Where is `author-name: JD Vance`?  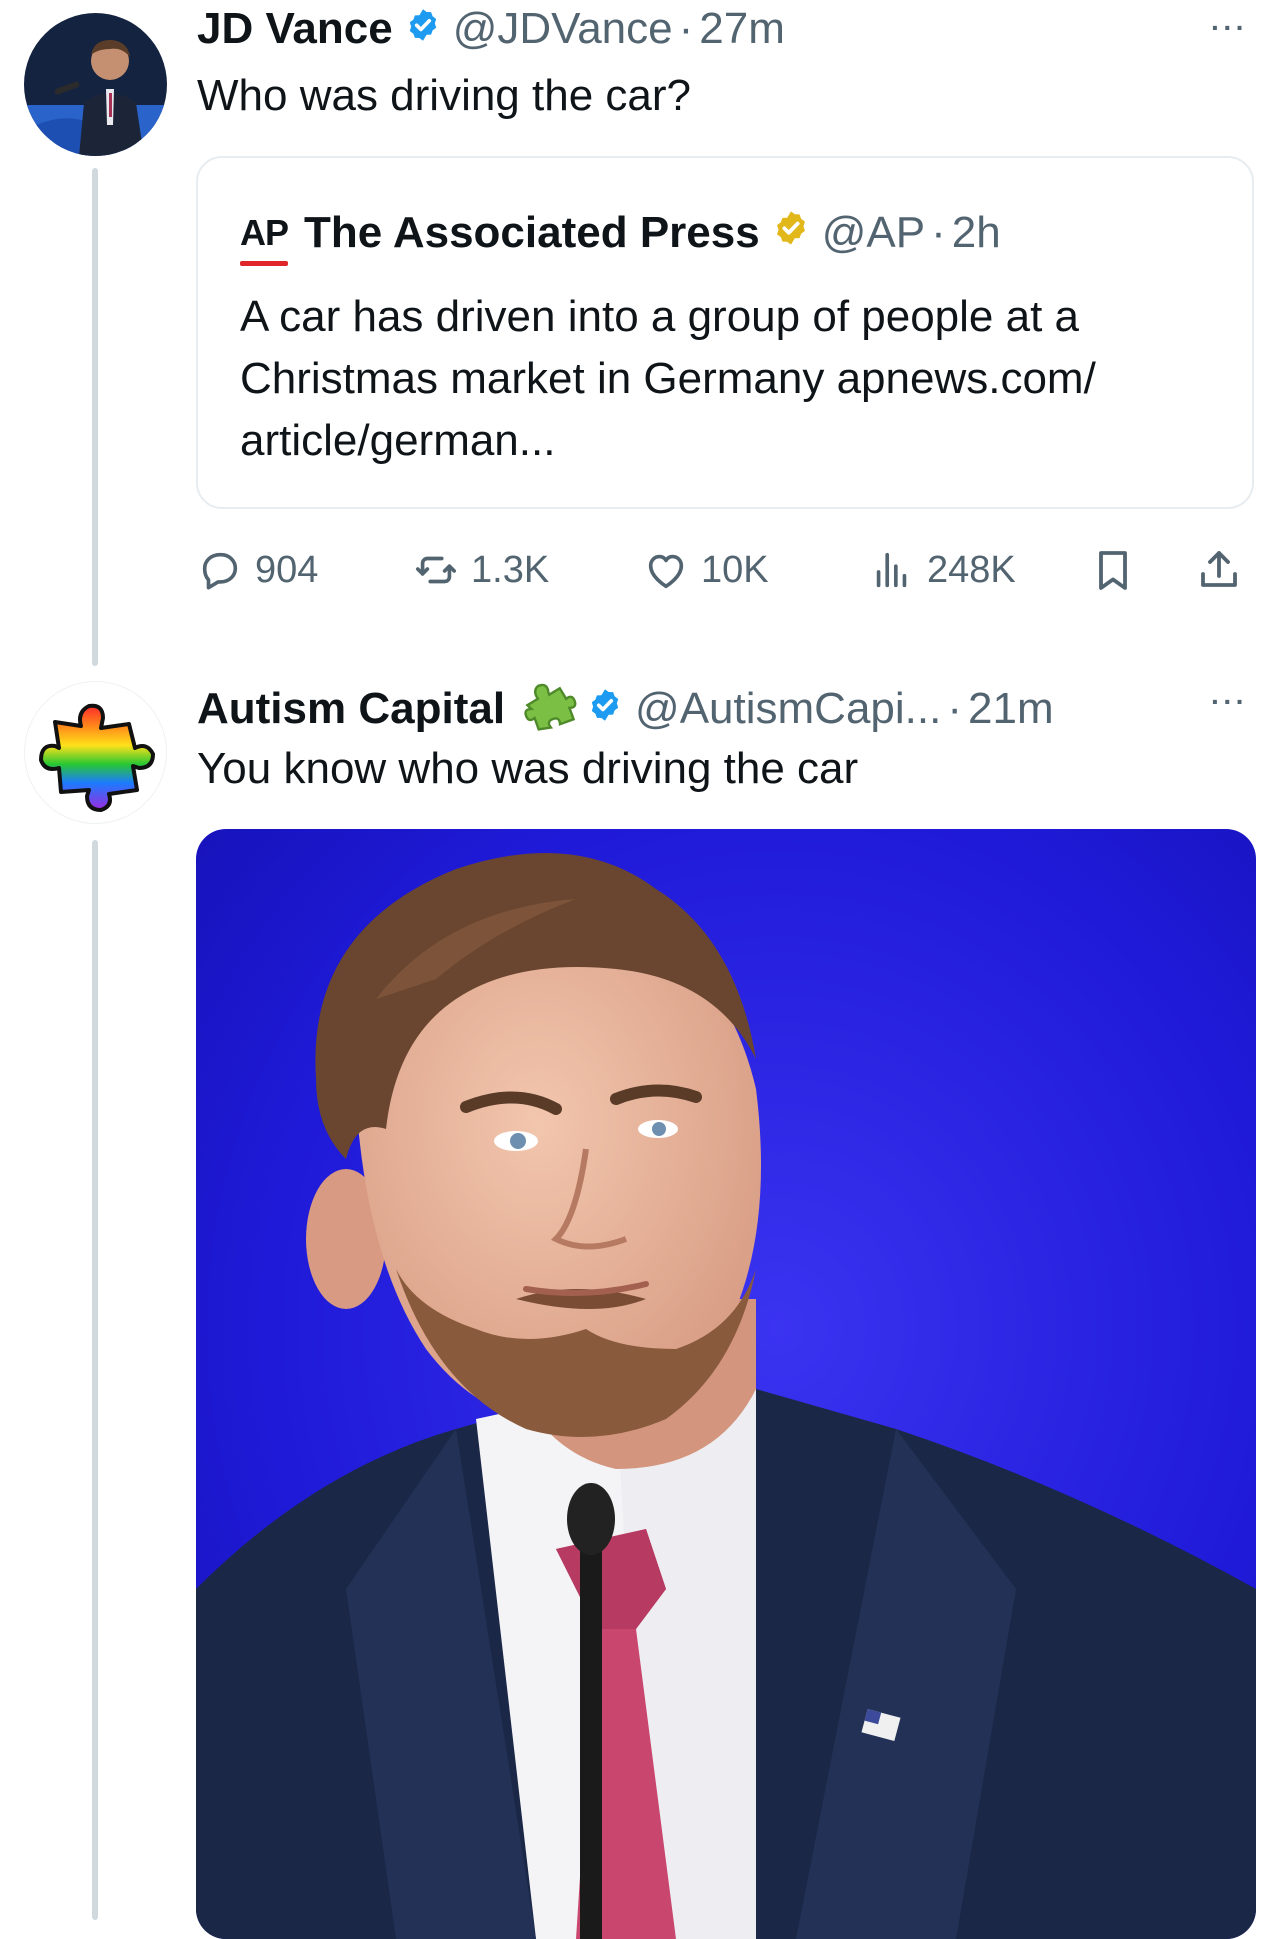
author-name: JD Vance is located at coordinates (295, 29).